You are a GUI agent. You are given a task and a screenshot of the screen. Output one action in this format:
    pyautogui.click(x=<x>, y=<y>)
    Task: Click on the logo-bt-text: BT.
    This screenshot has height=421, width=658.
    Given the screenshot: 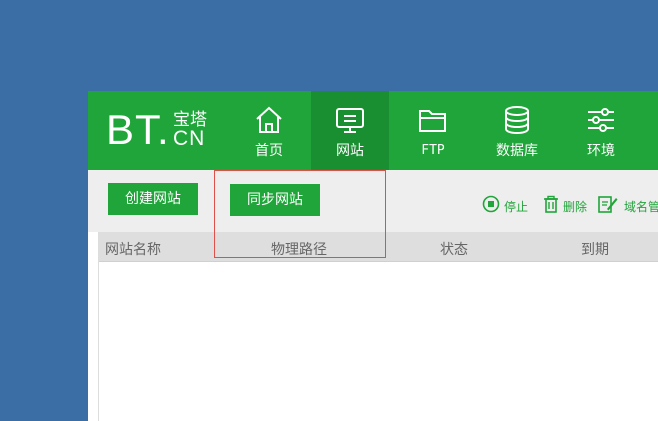 What is the action you would take?
    pyautogui.click(x=138, y=129)
    